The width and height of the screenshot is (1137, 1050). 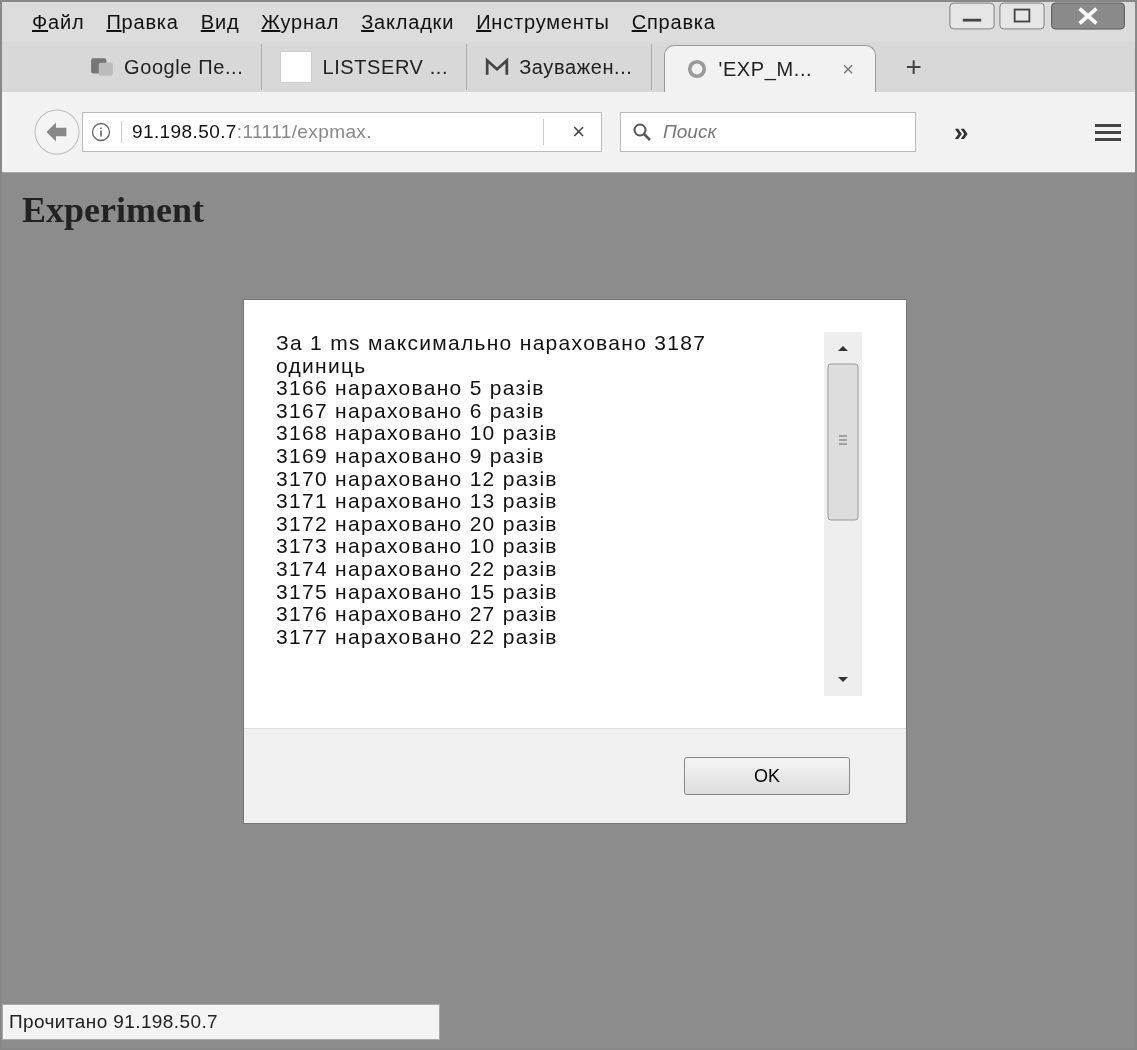 I want to click on address-bar: 91.198.50.7:11111/expmax. ×, so click(x=342, y=132).